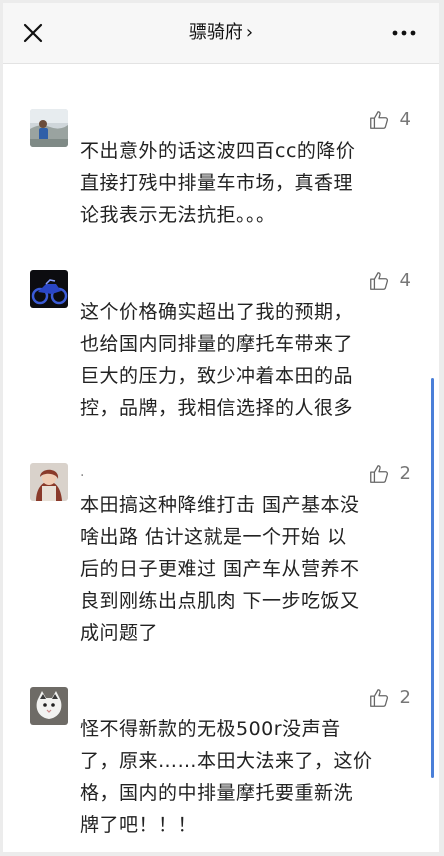 Image resolution: width=444 pixels, height=856 pixels. I want to click on more-button, so click(404, 33).